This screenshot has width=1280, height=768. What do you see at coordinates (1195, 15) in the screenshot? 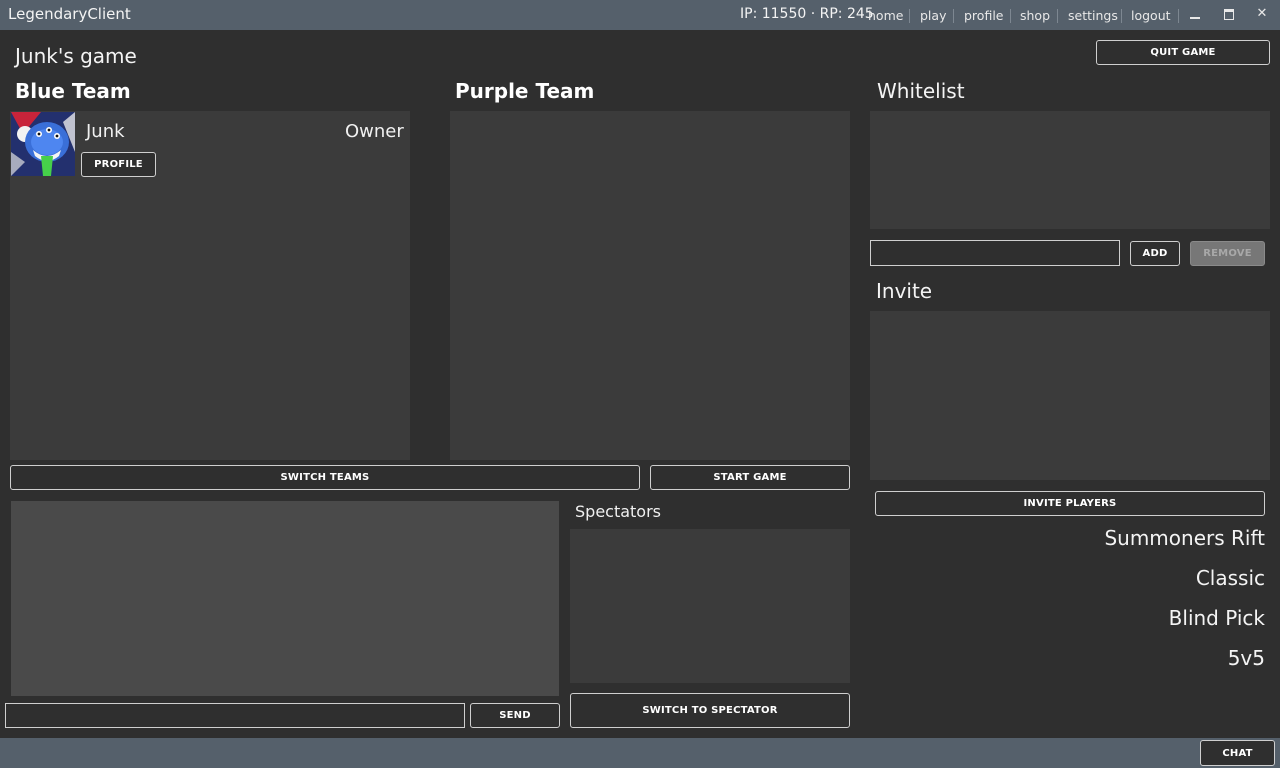
I see `minimize-icon` at bounding box center [1195, 15].